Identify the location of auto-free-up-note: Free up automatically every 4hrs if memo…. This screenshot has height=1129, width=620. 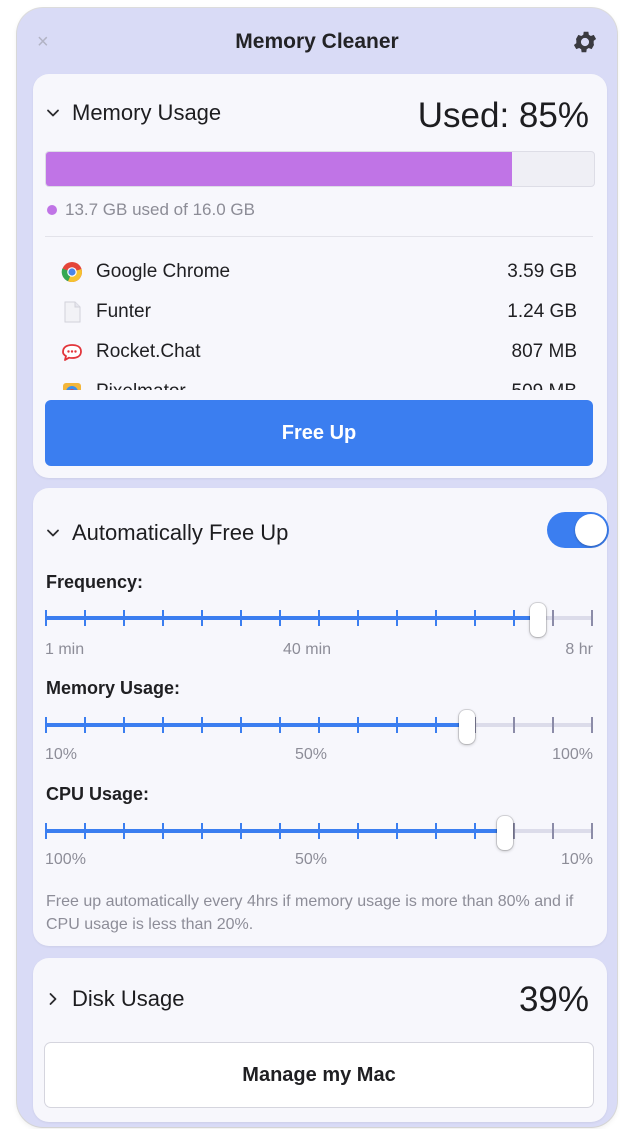
(310, 913).